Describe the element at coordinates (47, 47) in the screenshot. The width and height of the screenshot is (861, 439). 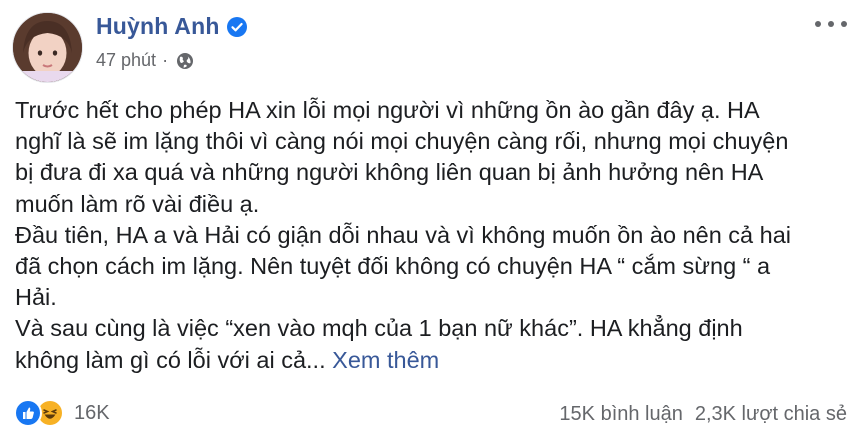
I see `avatar` at that location.